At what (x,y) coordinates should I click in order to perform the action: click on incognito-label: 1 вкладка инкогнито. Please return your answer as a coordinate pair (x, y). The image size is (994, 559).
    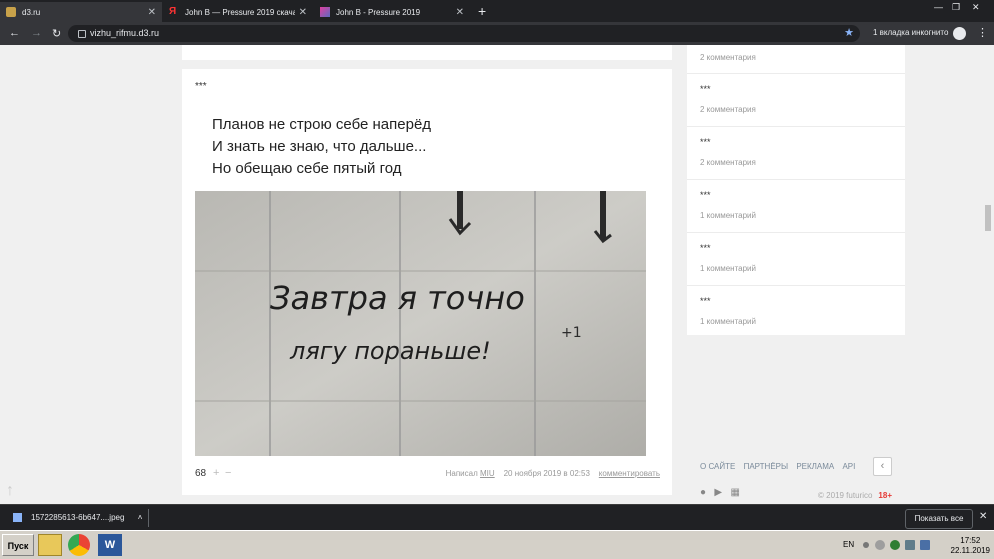
    Looking at the image, I should click on (911, 32).